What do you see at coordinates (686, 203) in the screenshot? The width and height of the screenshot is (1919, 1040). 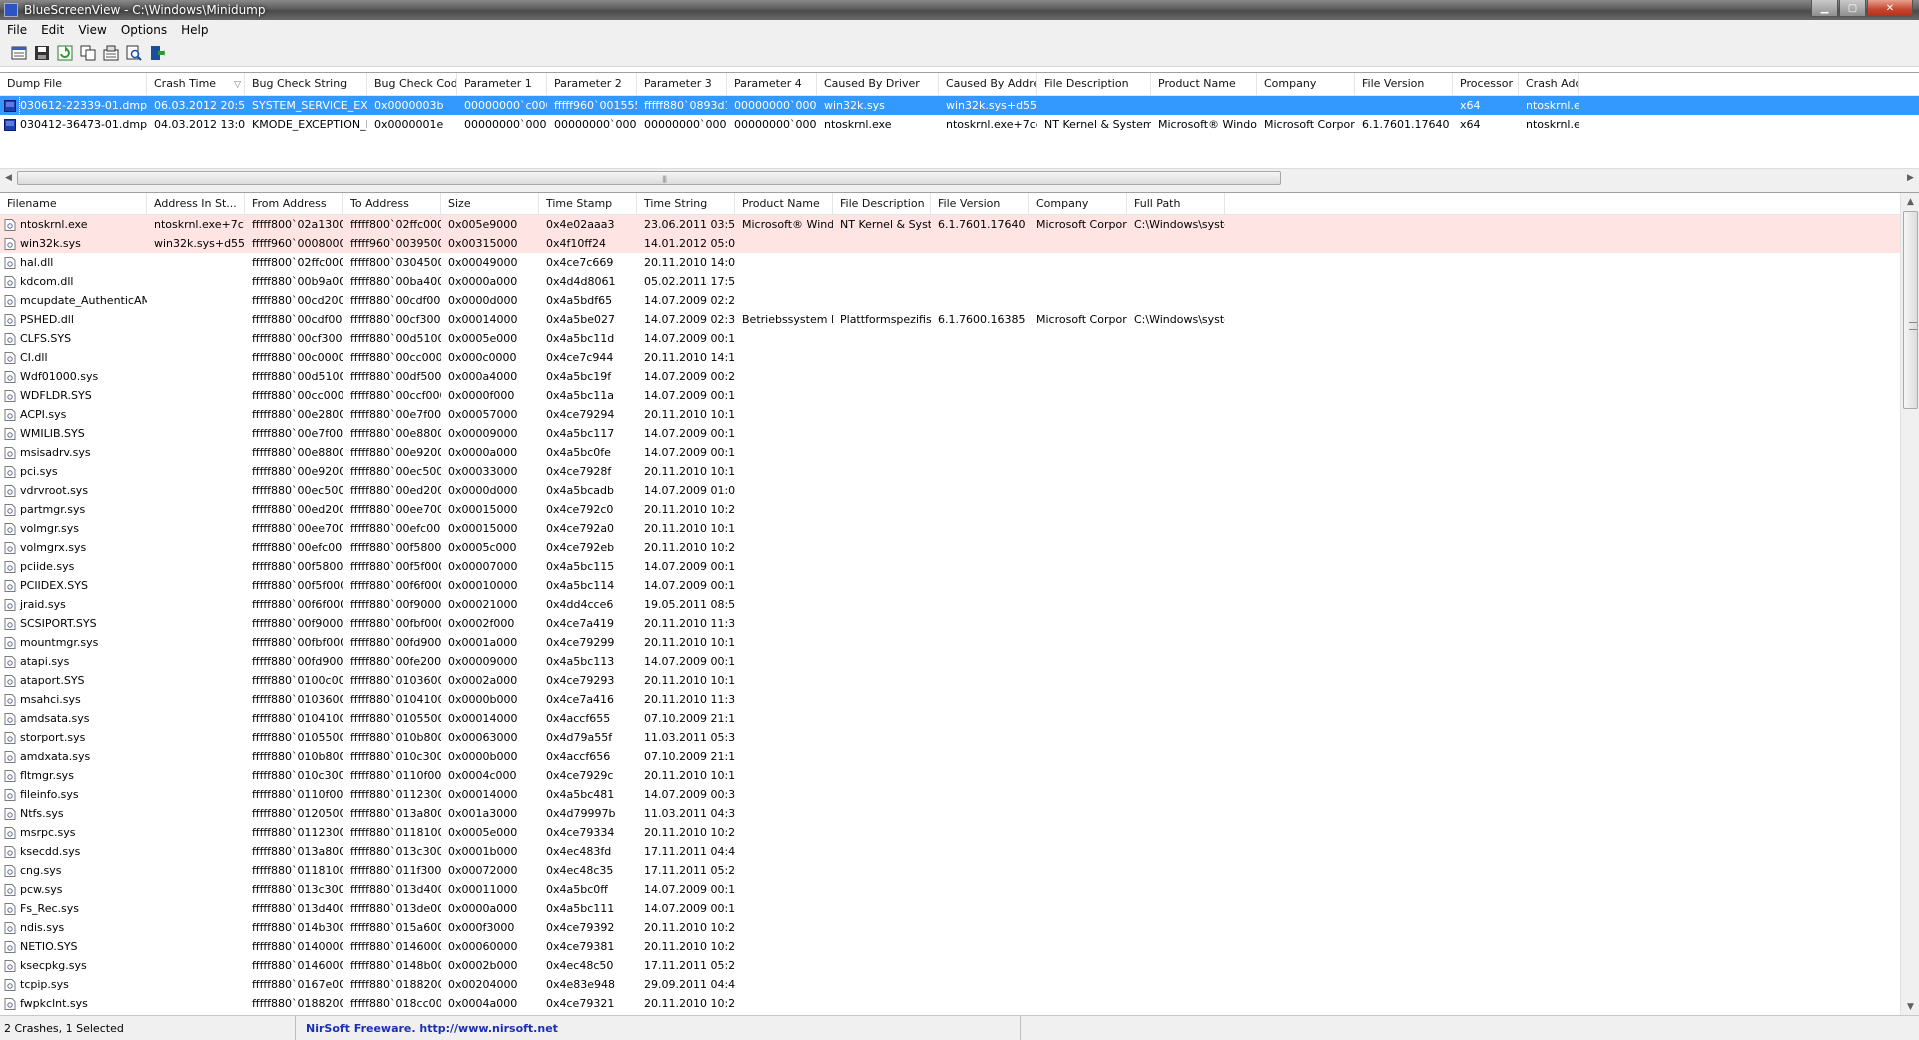 I see `driver-header-time-string: Time String` at bounding box center [686, 203].